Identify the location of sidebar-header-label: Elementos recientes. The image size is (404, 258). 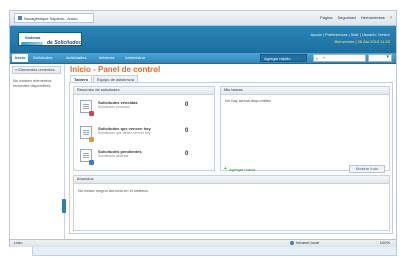
(36, 69).